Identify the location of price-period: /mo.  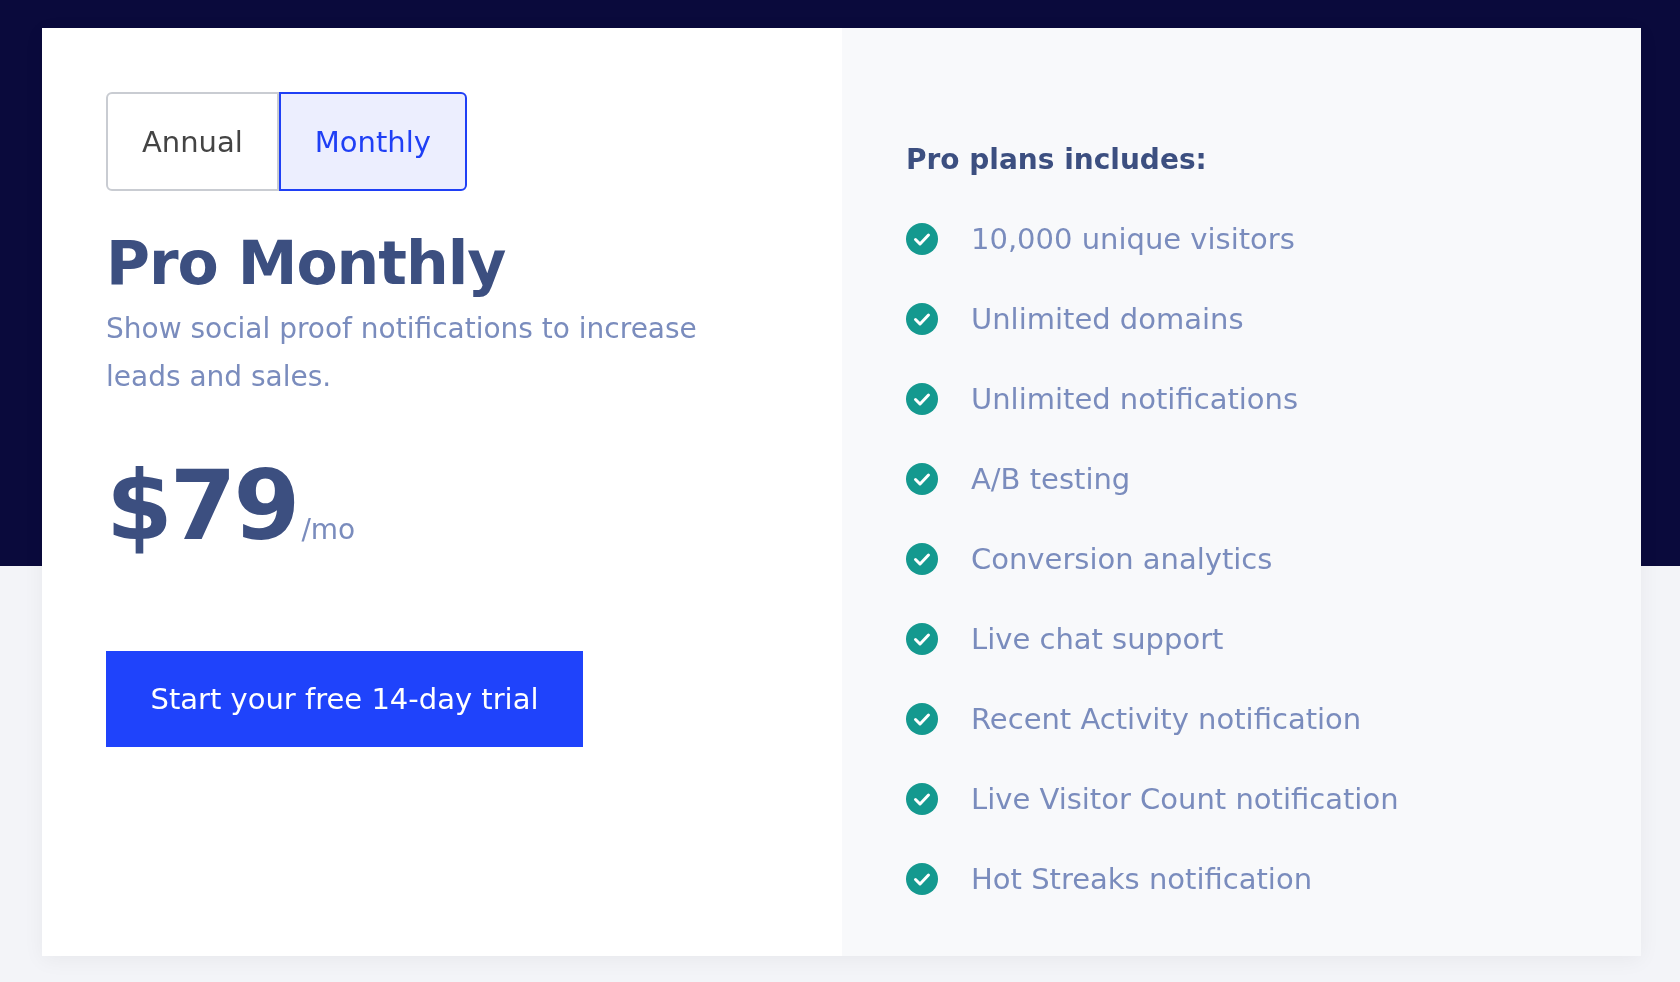
(328, 529).